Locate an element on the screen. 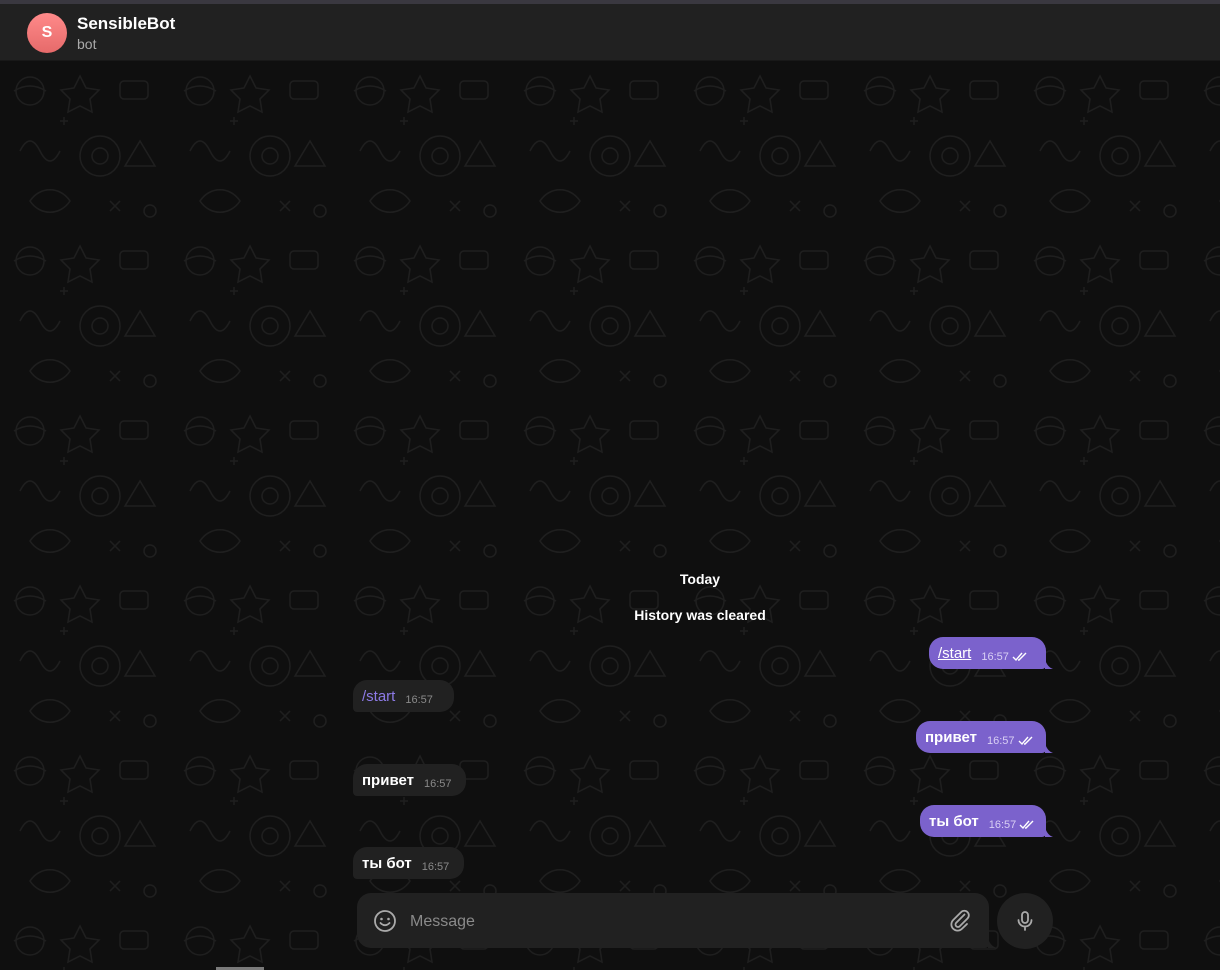 The image size is (1220, 970). chat-header: S SensibleBot bot is located at coordinates (610, 32).